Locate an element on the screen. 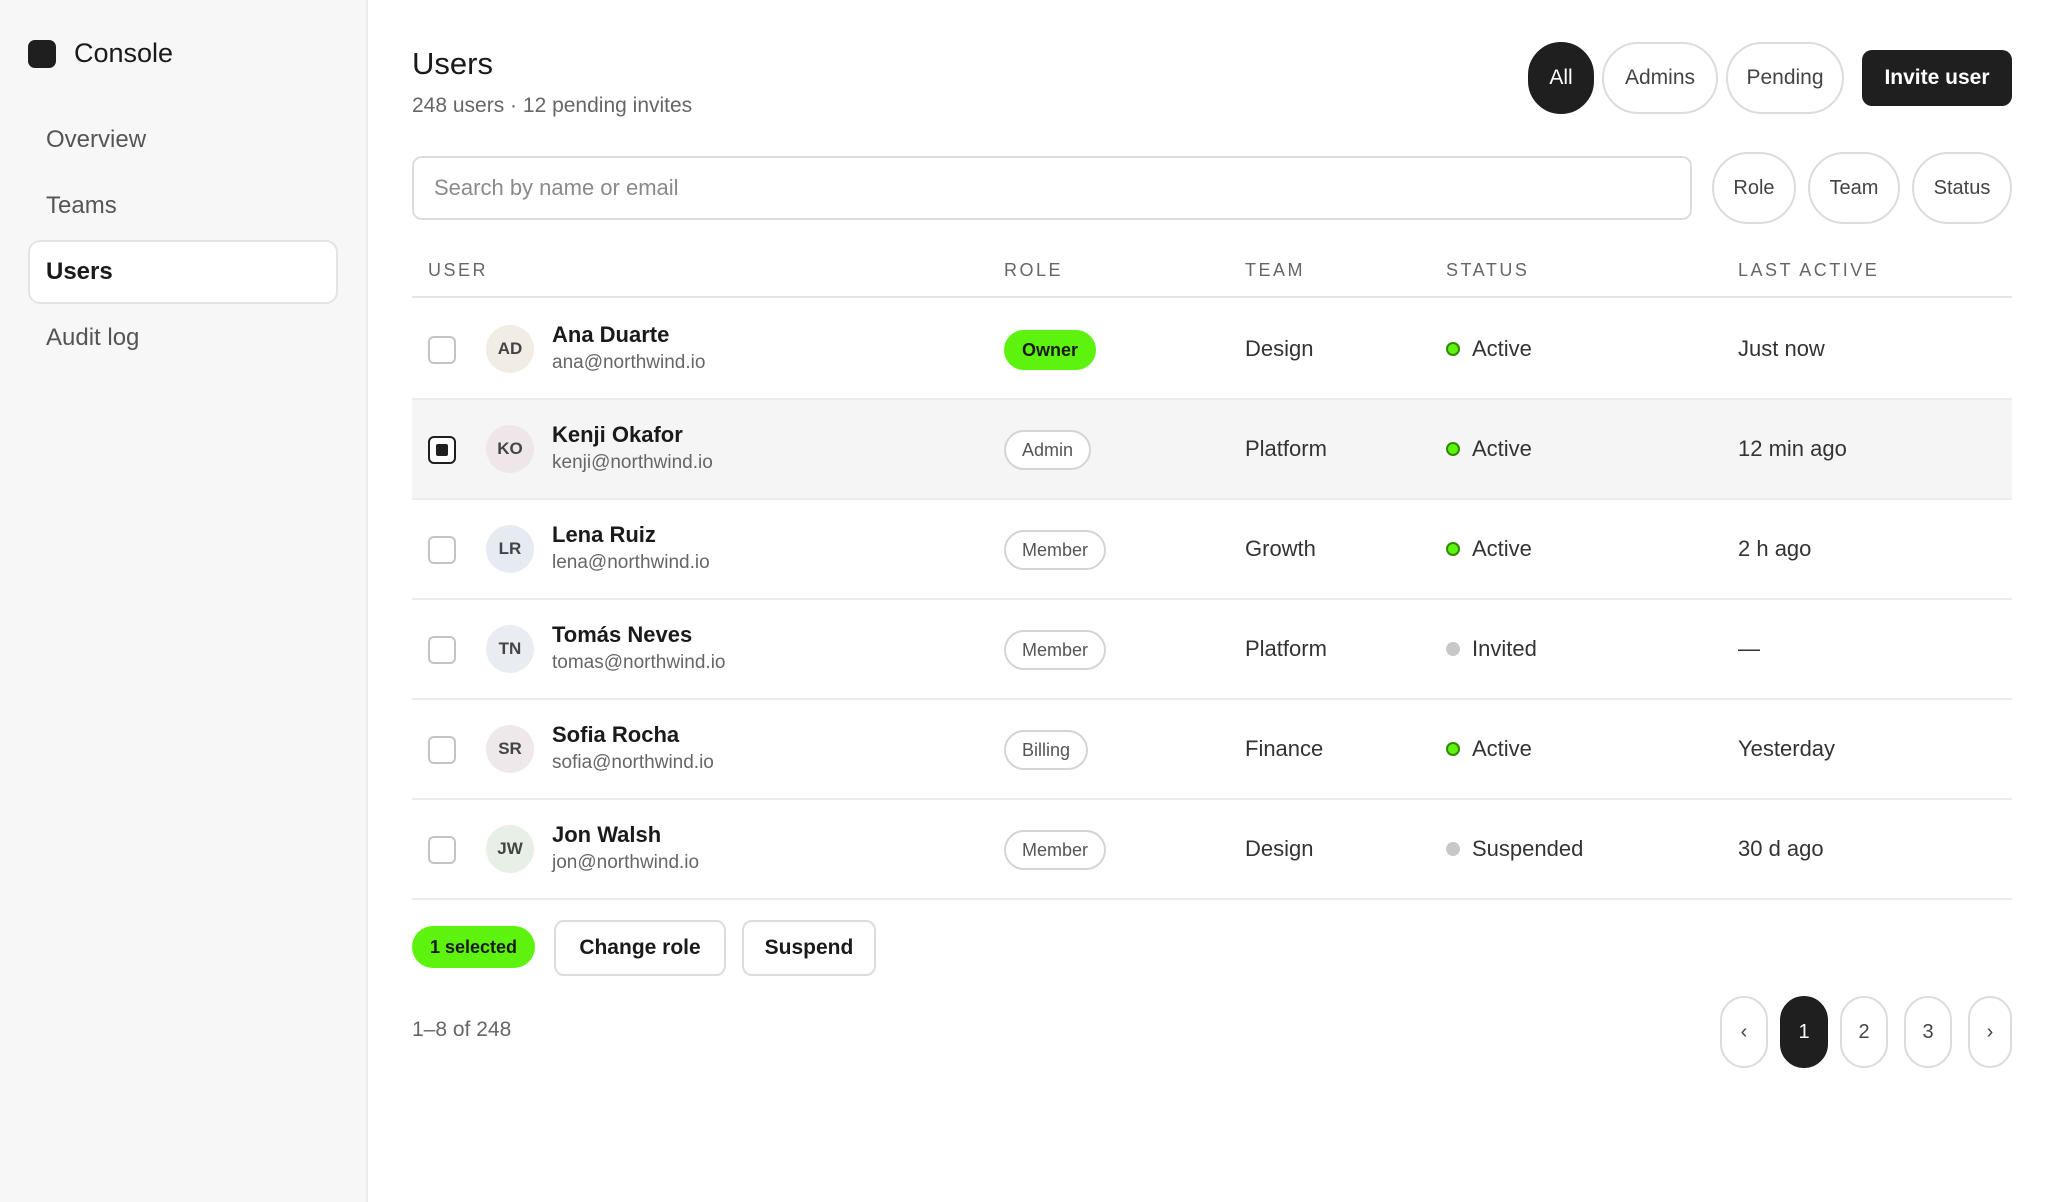 The width and height of the screenshot is (2056, 1202). user-email: tomas@northwind.io is located at coordinates (639, 662).